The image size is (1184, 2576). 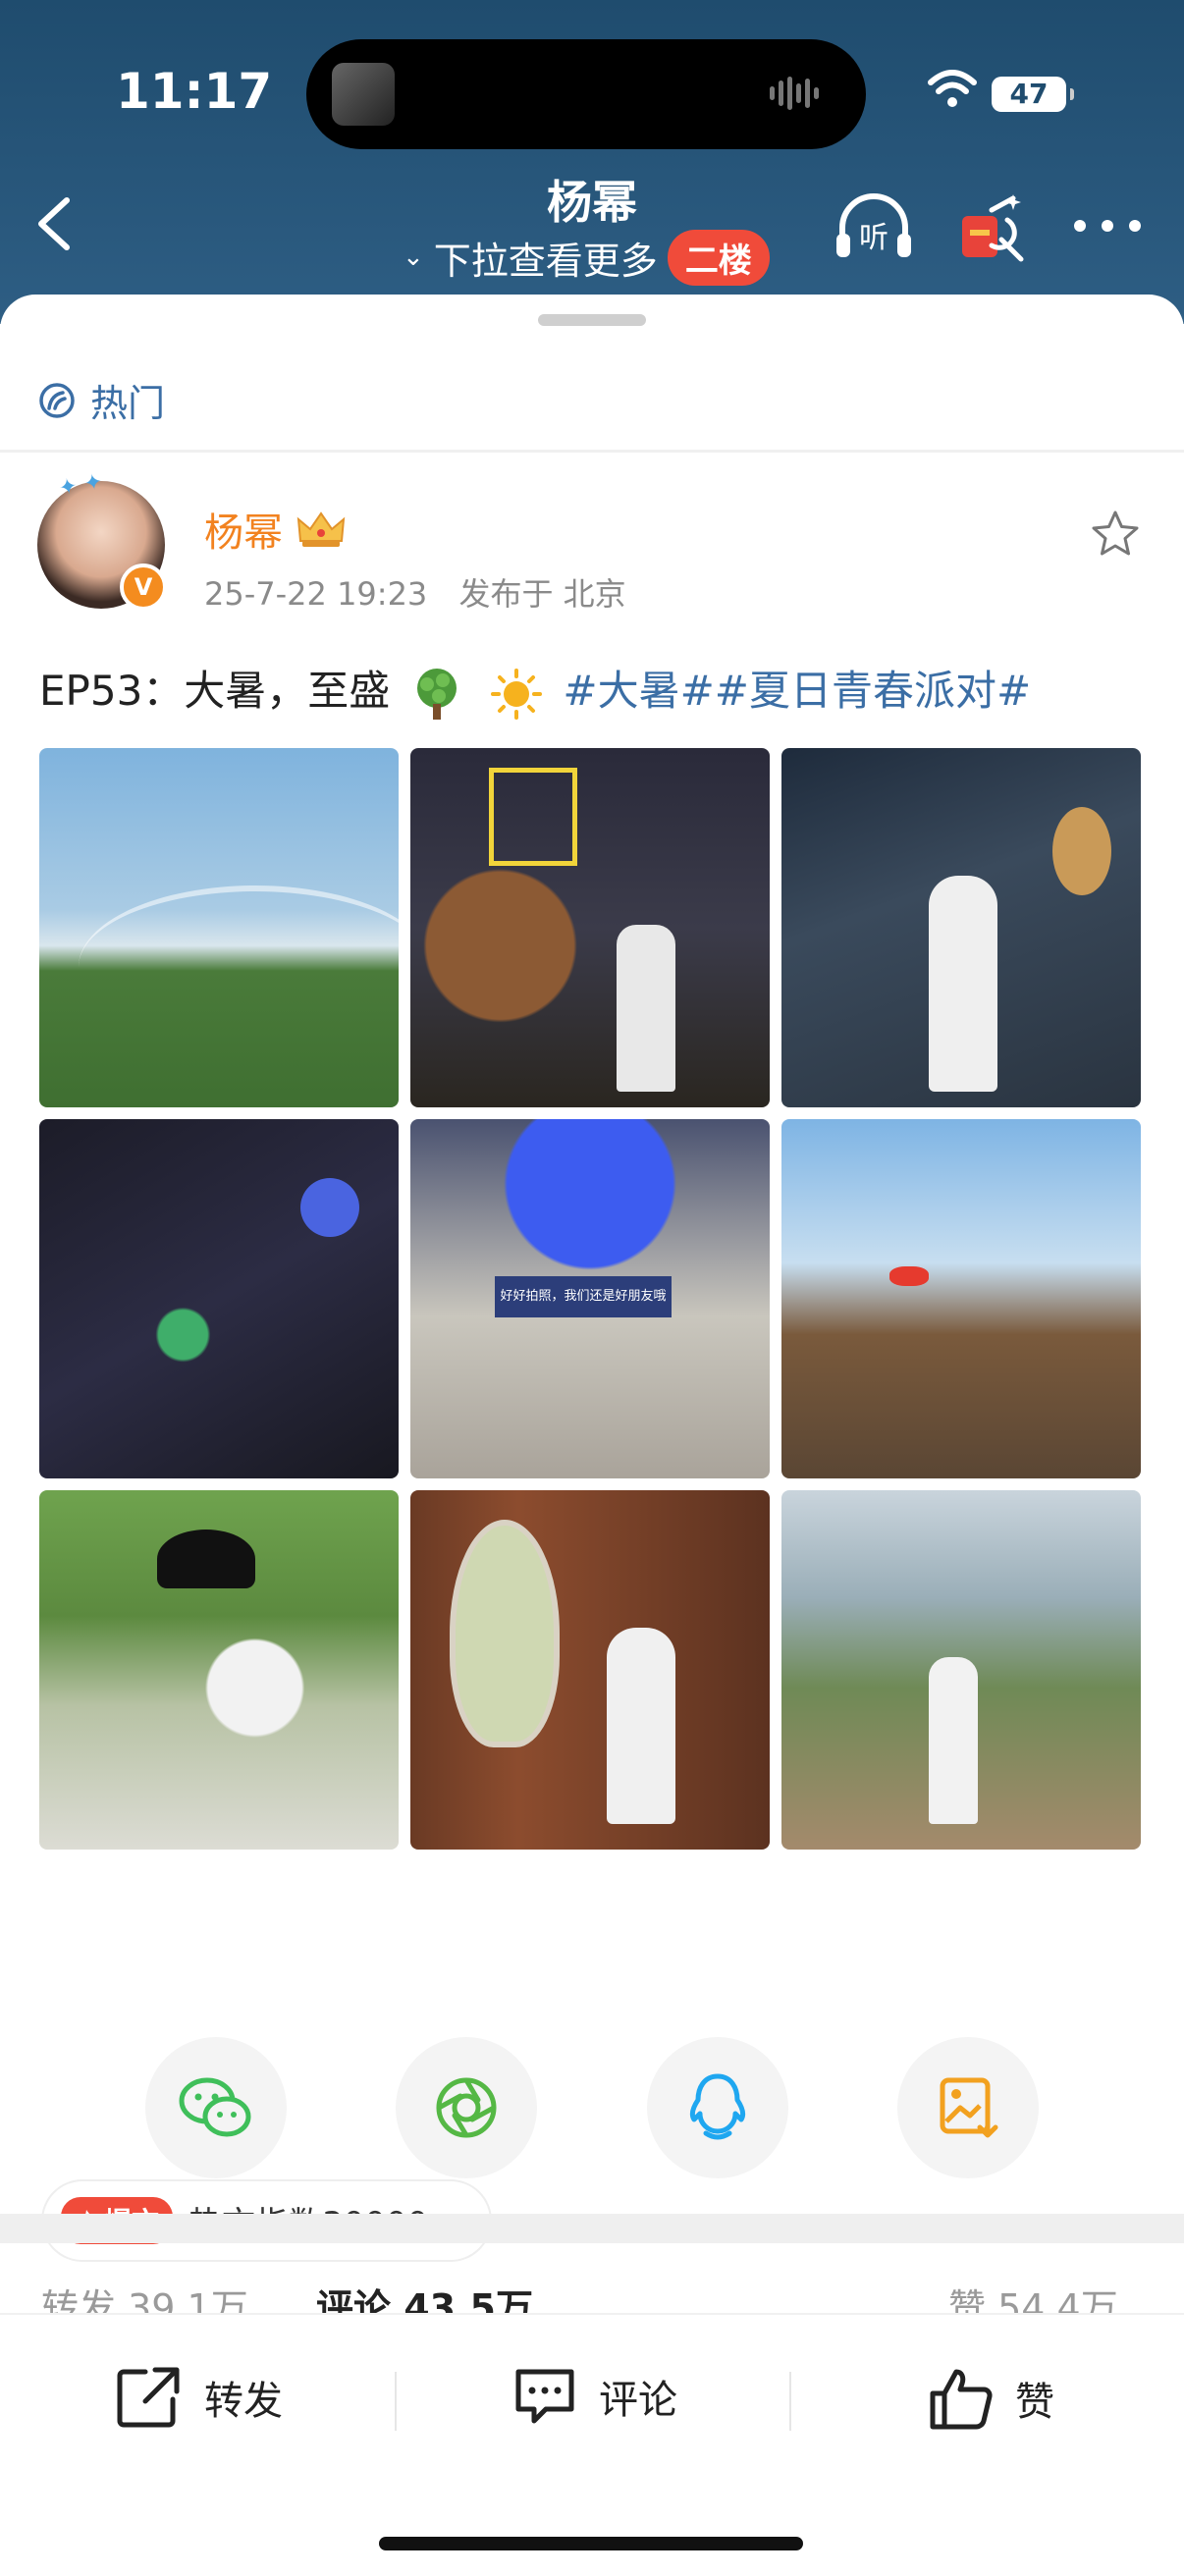 What do you see at coordinates (57, 400) in the screenshot?
I see `hot-topic-icon` at bounding box center [57, 400].